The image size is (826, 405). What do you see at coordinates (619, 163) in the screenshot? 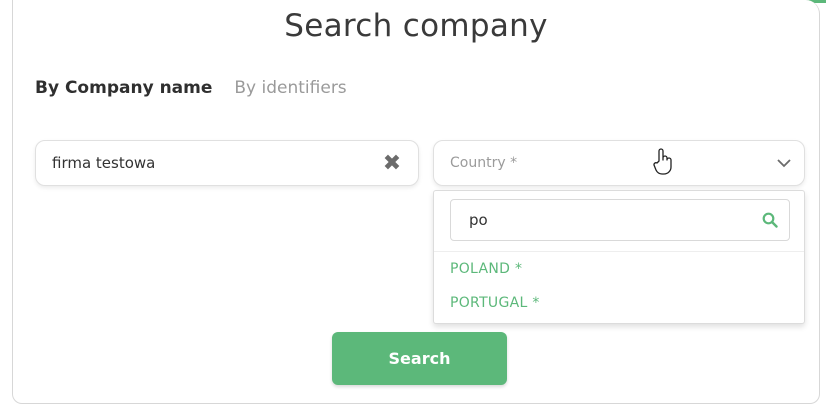
I see `country-select: Country *` at bounding box center [619, 163].